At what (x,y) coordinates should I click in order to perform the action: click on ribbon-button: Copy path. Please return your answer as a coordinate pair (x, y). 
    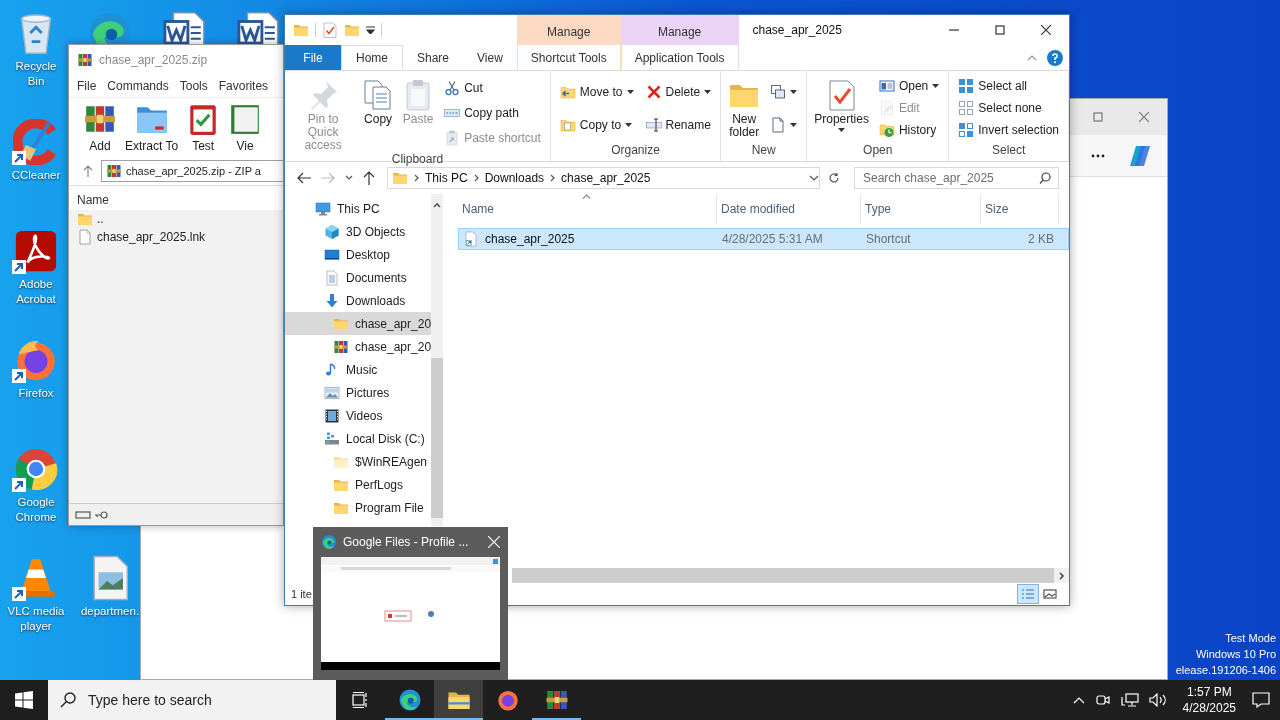
    Looking at the image, I should click on (492, 112).